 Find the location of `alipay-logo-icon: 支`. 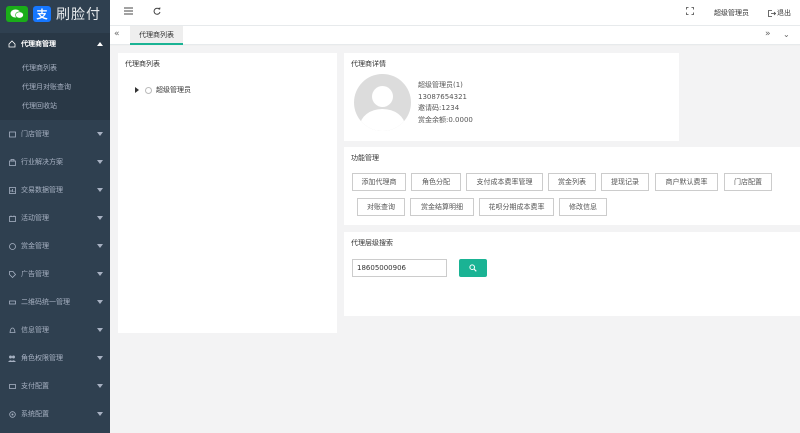

alipay-logo-icon: 支 is located at coordinates (42, 14).